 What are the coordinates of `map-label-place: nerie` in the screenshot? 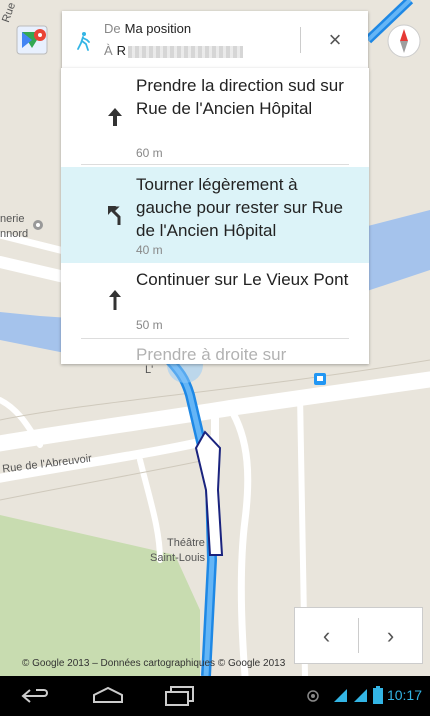 It's located at (12, 219).